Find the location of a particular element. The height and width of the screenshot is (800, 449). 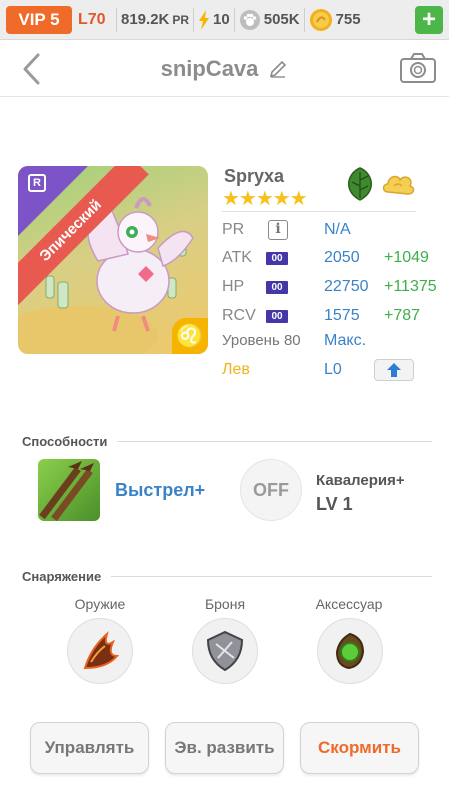

energy-stat: 10 is located at coordinates (214, 19).